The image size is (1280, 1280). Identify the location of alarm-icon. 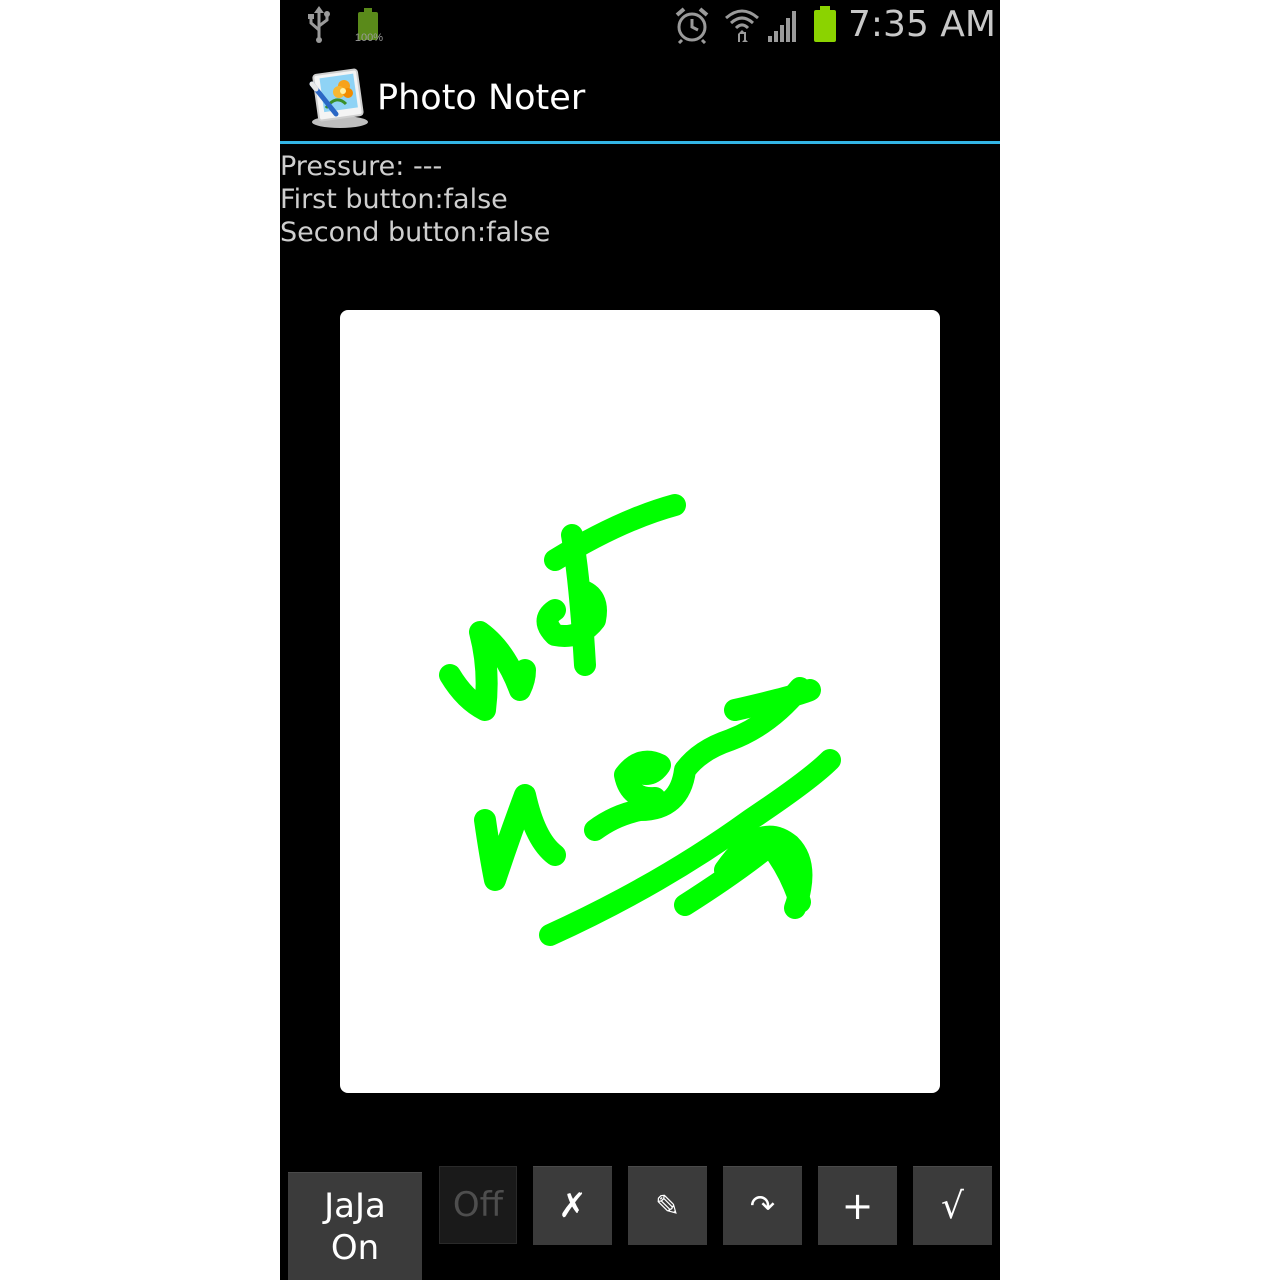
(692, 25).